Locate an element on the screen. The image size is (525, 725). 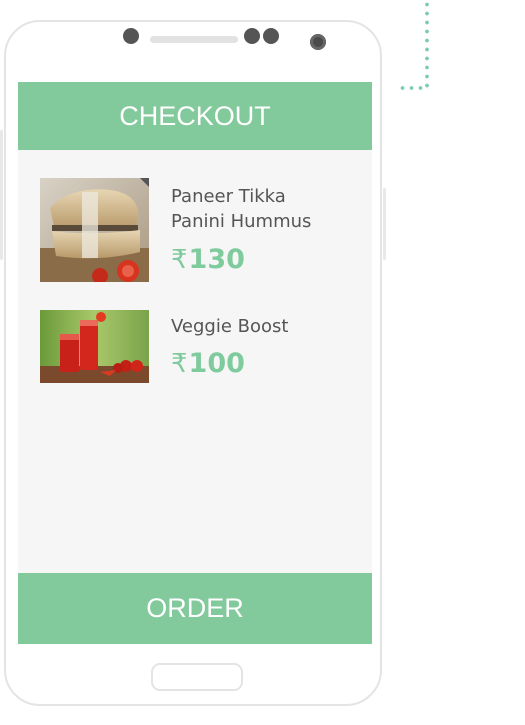
item-name: Paneer Tikka Panini Hummus is located at coordinates (261, 209).